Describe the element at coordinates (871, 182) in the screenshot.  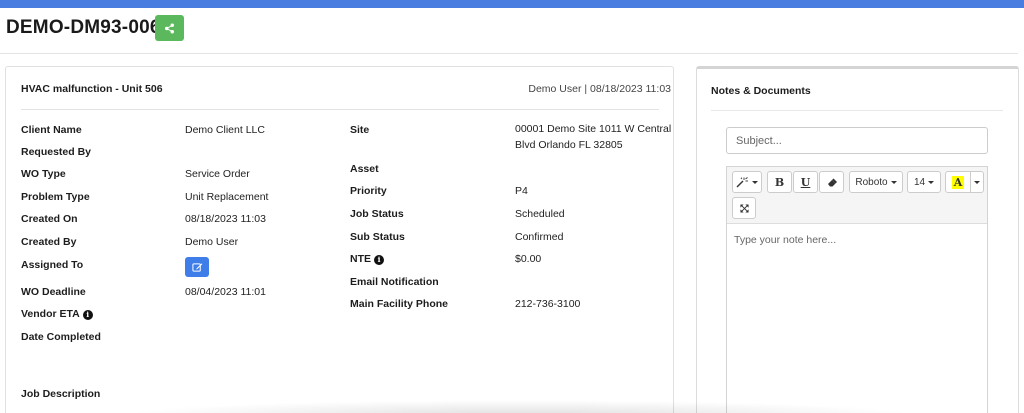
I see `font-family-label: Roboto` at that location.